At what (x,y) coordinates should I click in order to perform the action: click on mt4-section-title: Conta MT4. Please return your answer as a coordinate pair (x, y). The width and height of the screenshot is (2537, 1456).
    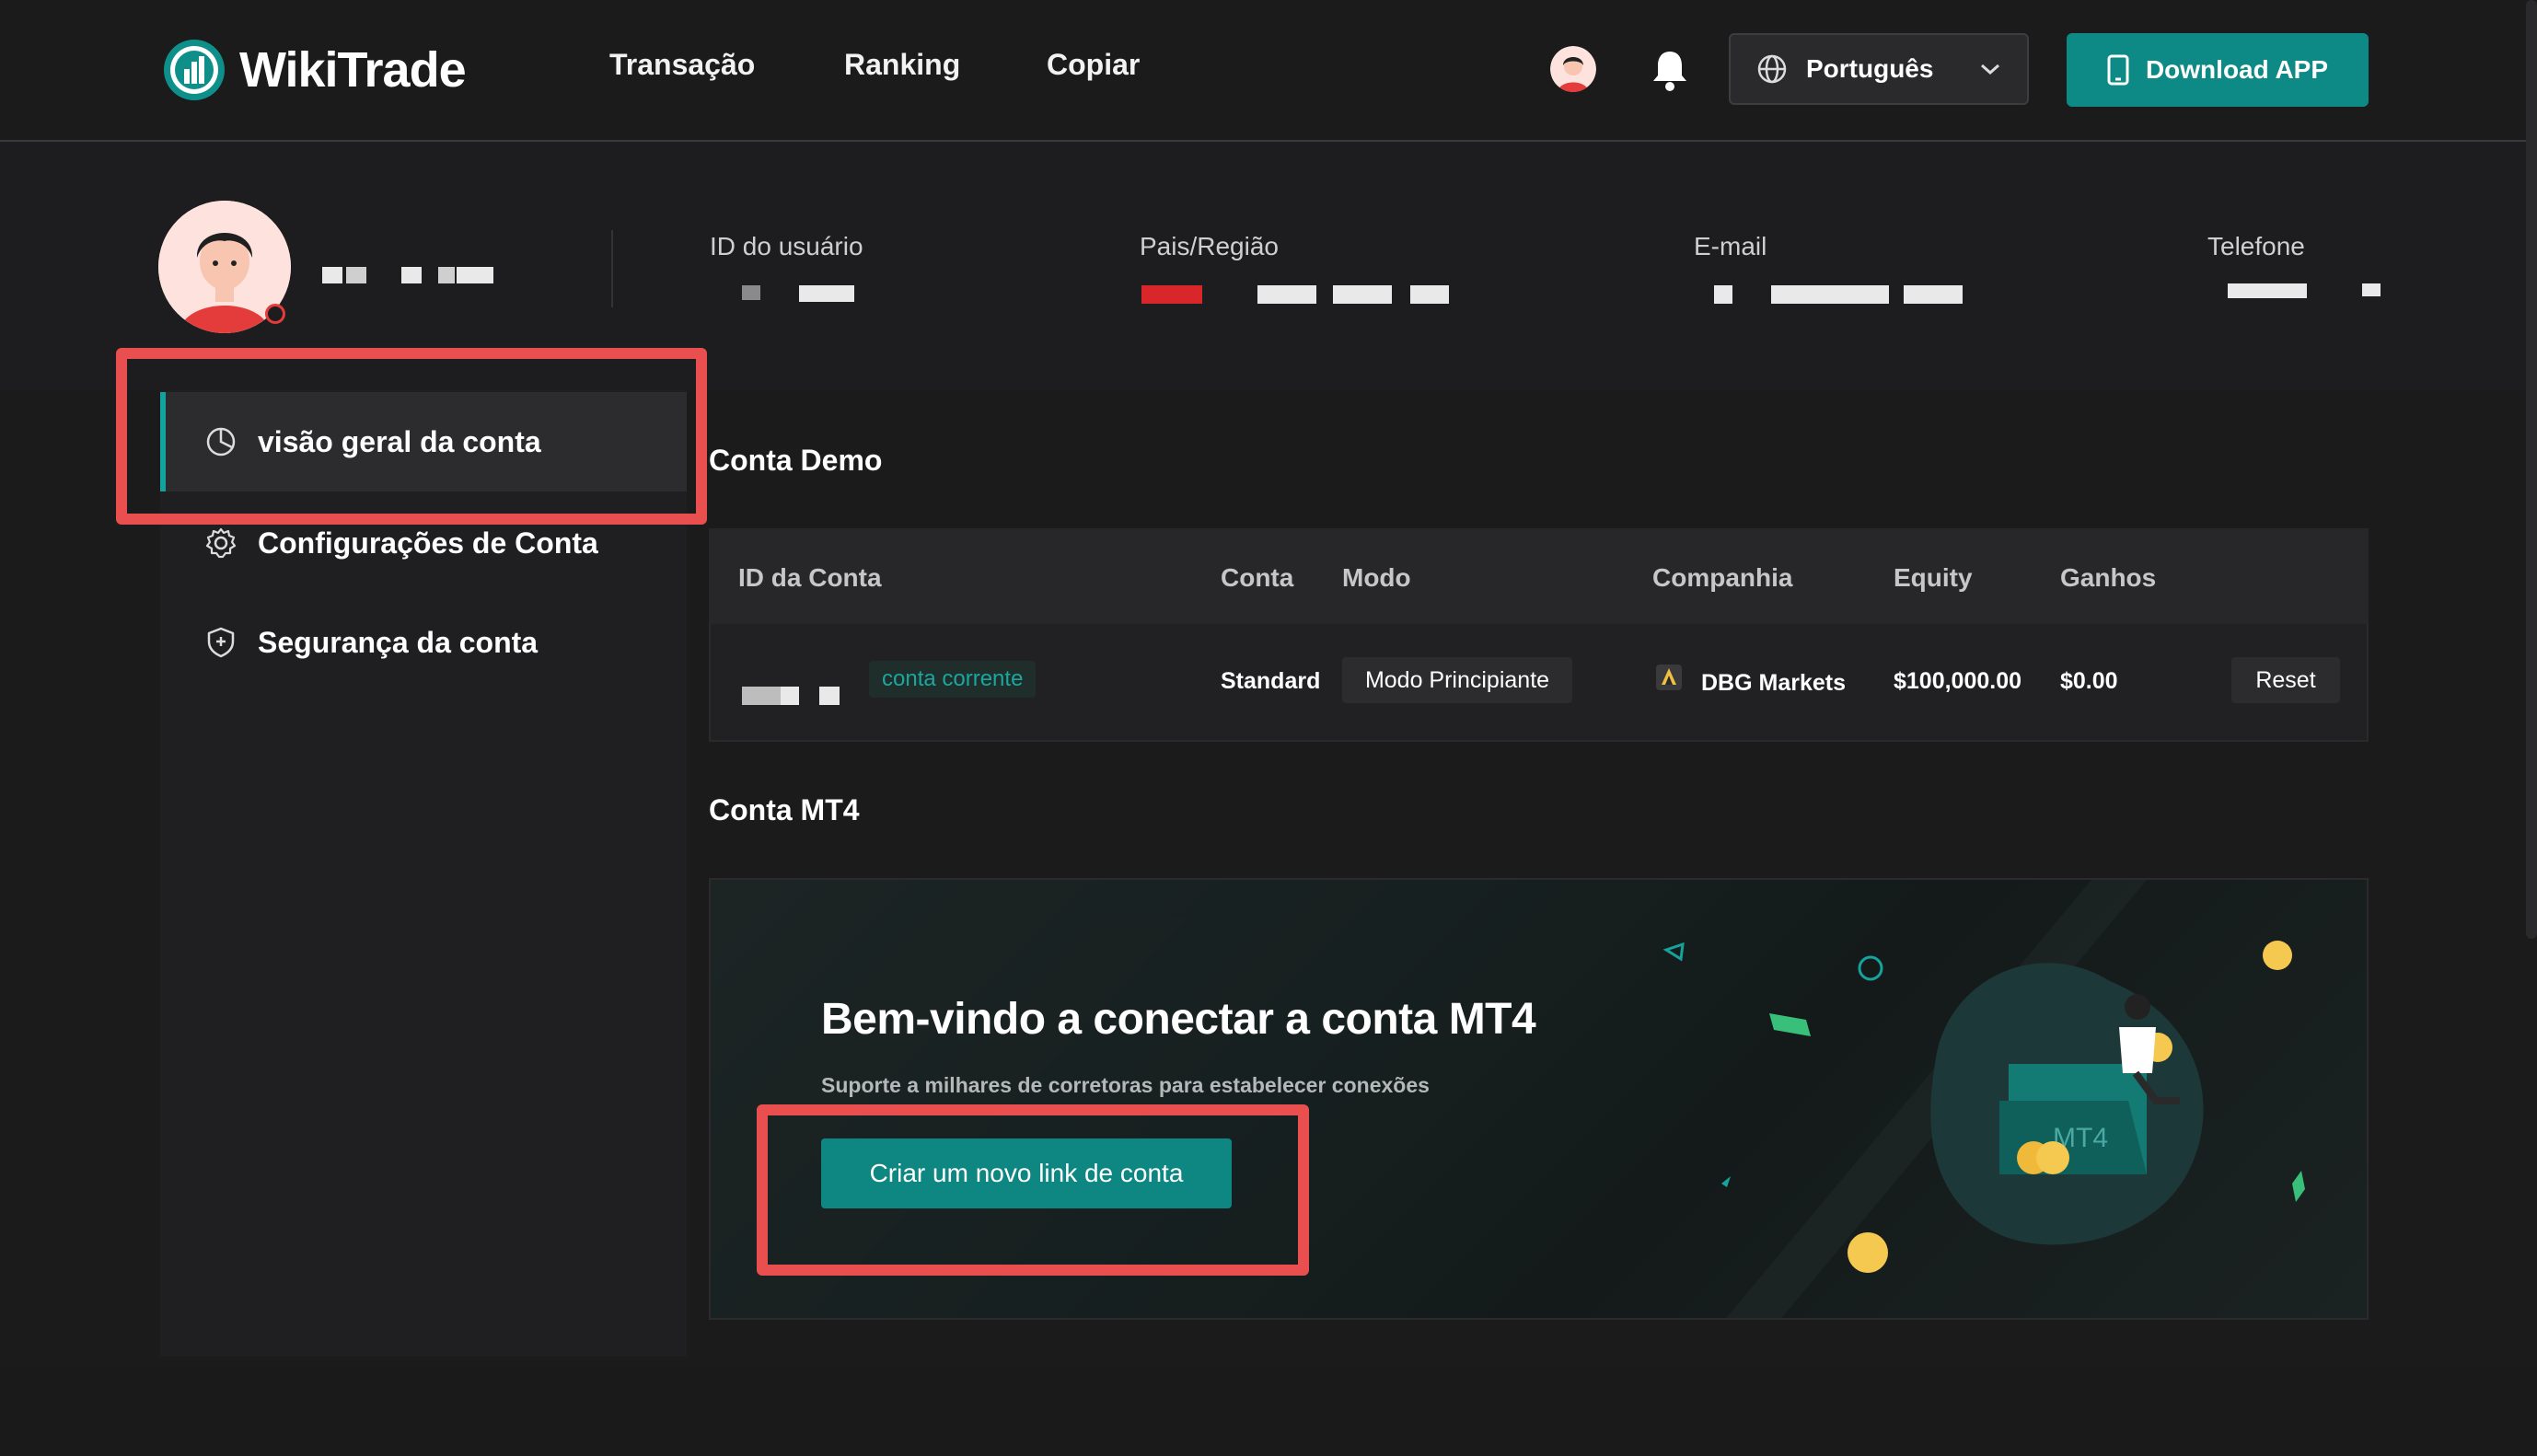
    Looking at the image, I should click on (784, 809).